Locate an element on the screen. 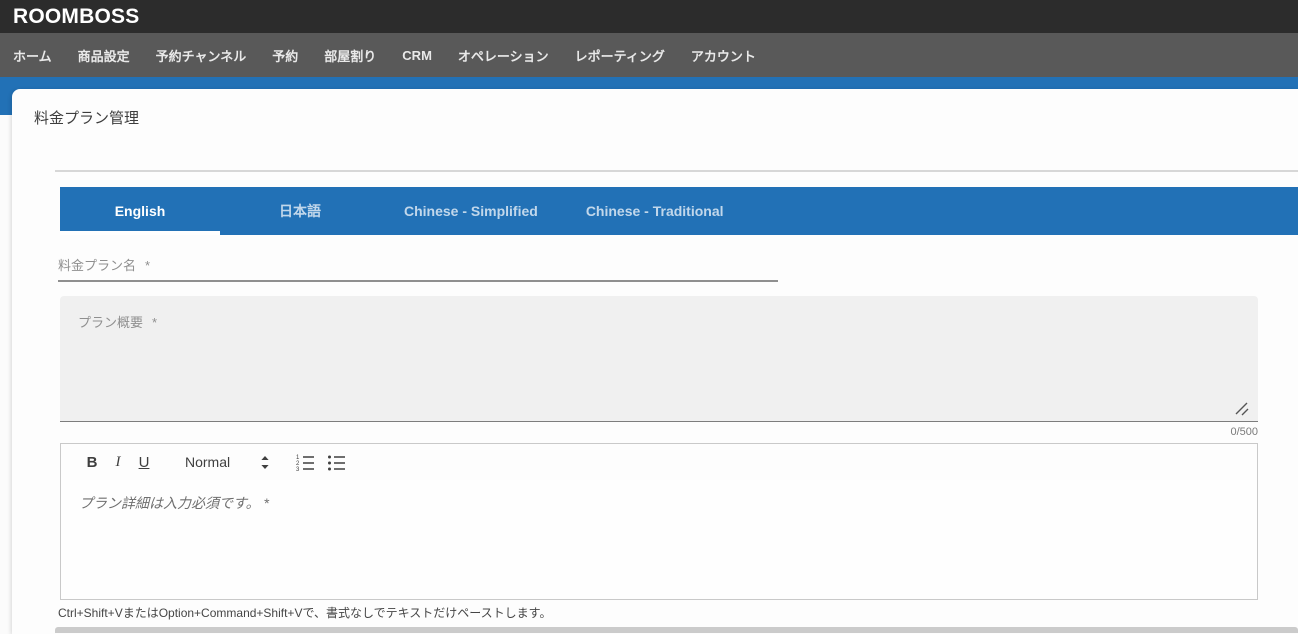 Image resolution: width=1298 pixels, height=634 pixels. italic-button: I is located at coordinates (118, 462).